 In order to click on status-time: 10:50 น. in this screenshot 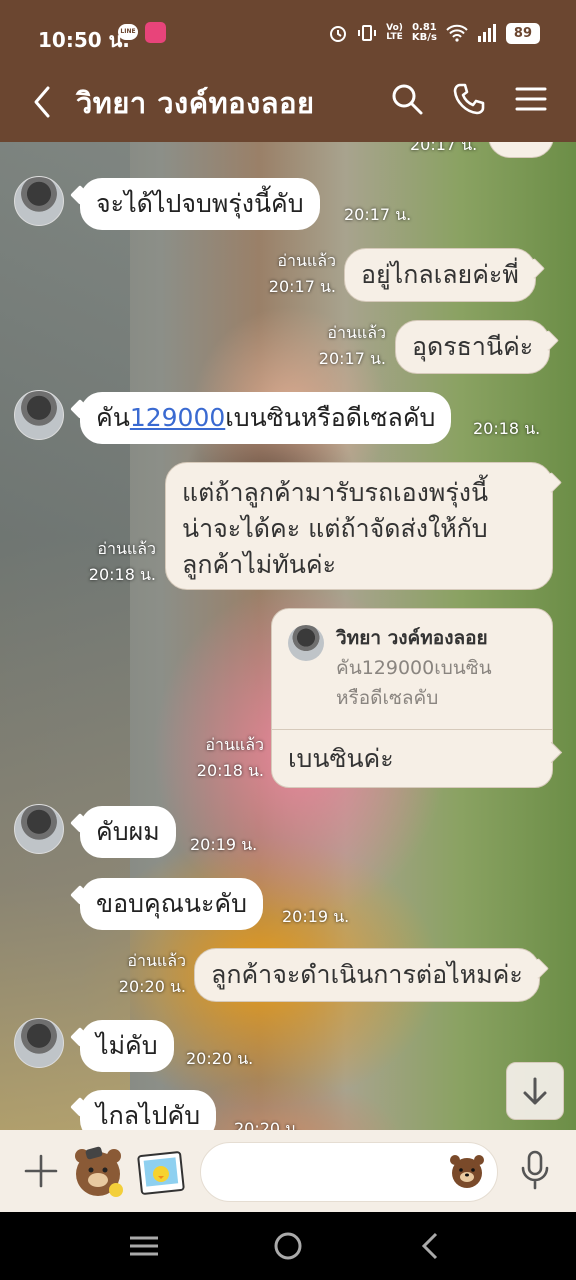, I will do `click(84, 40)`.